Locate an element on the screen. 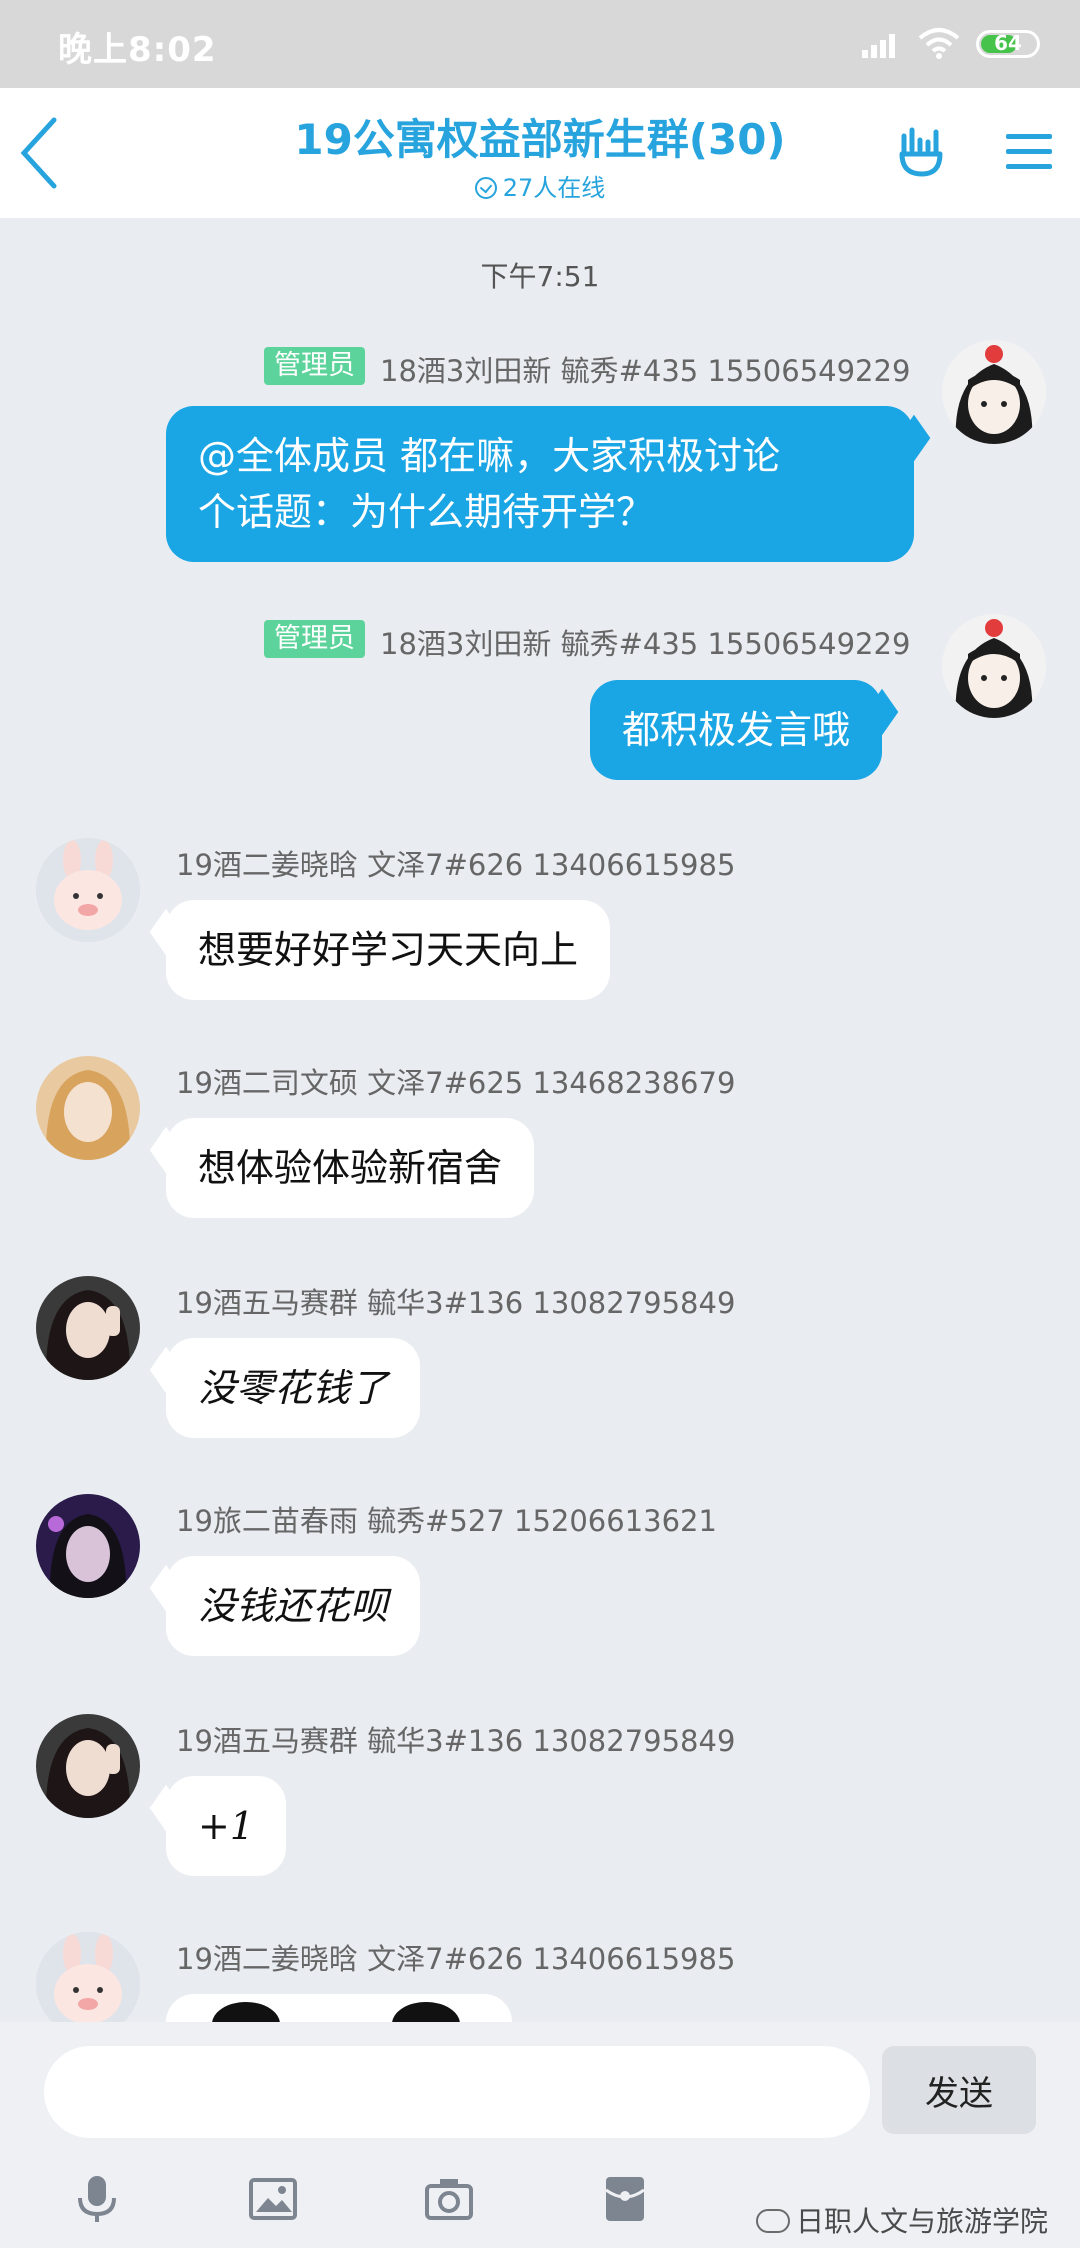 The image size is (1080, 2248). message-text-line: 都积极发言哦 is located at coordinates (736, 730).